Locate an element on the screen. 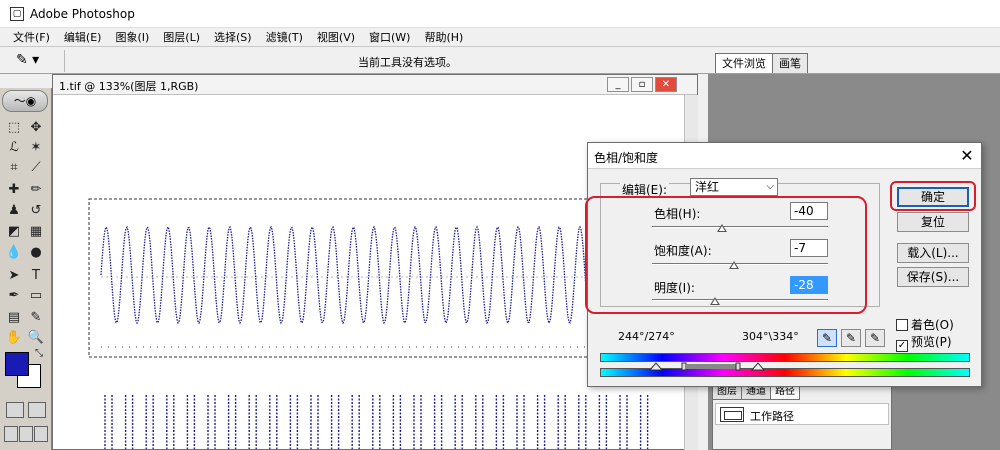 Image resolution: width=1000 pixels, height=450 pixels. marquee-tool-icon: ⬚ is located at coordinates (14, 127).